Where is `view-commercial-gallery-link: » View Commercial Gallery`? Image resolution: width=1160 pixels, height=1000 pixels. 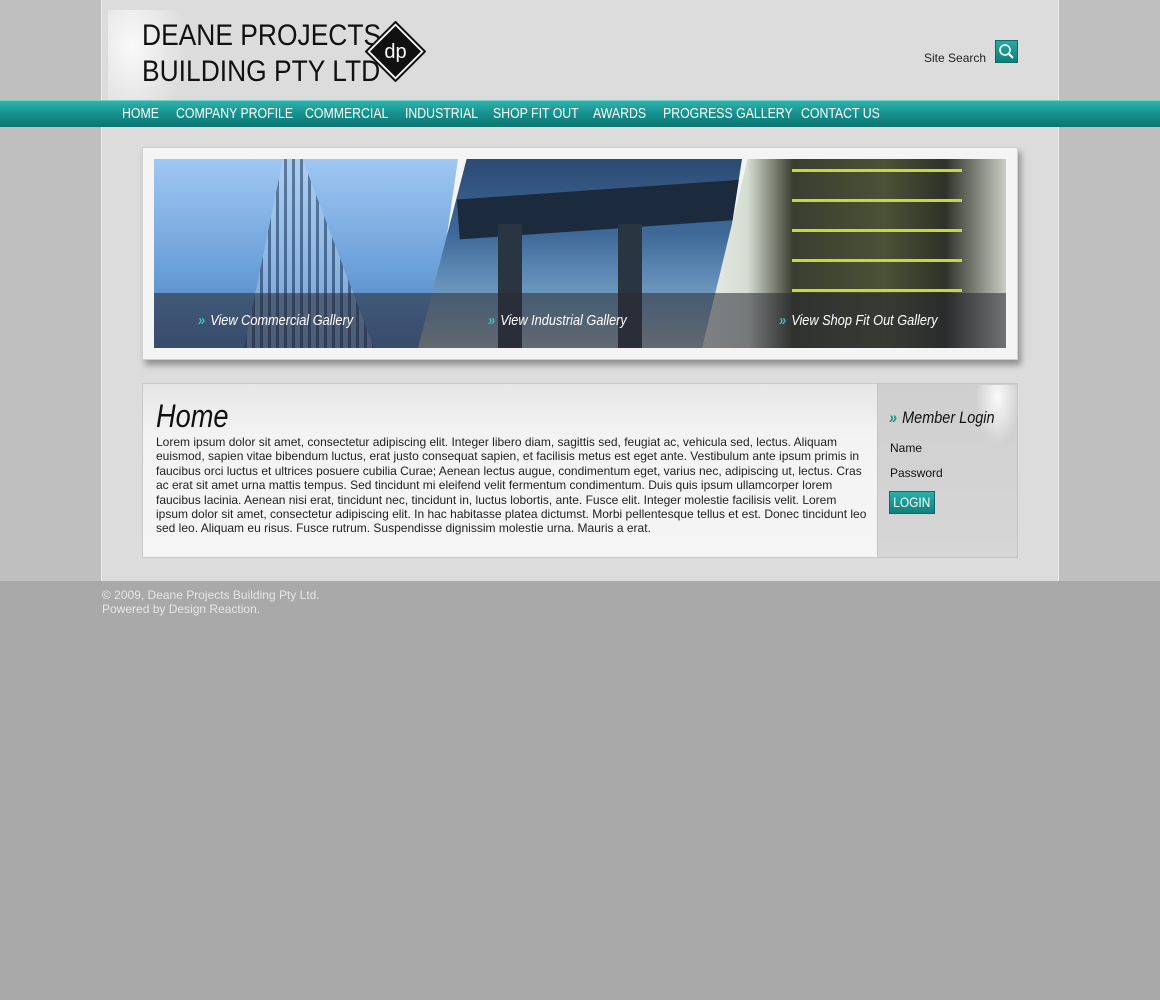
view-commercial-gallery-link: » View Commercial Gallery is located at coordinates (275, 320).